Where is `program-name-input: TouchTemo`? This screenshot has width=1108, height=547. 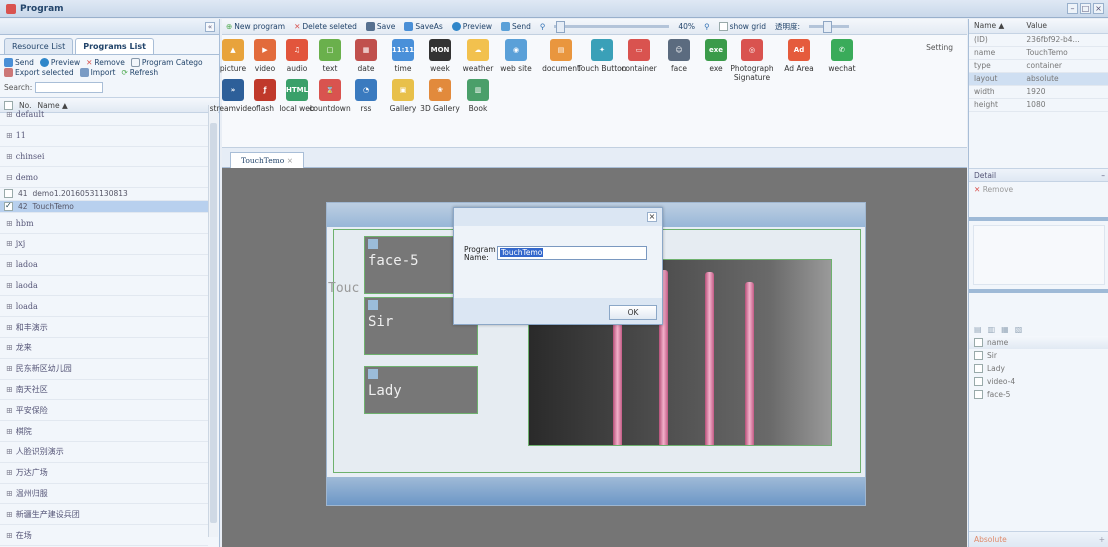
program-name-input: TouchTemo is located at coordinates (572, 253).